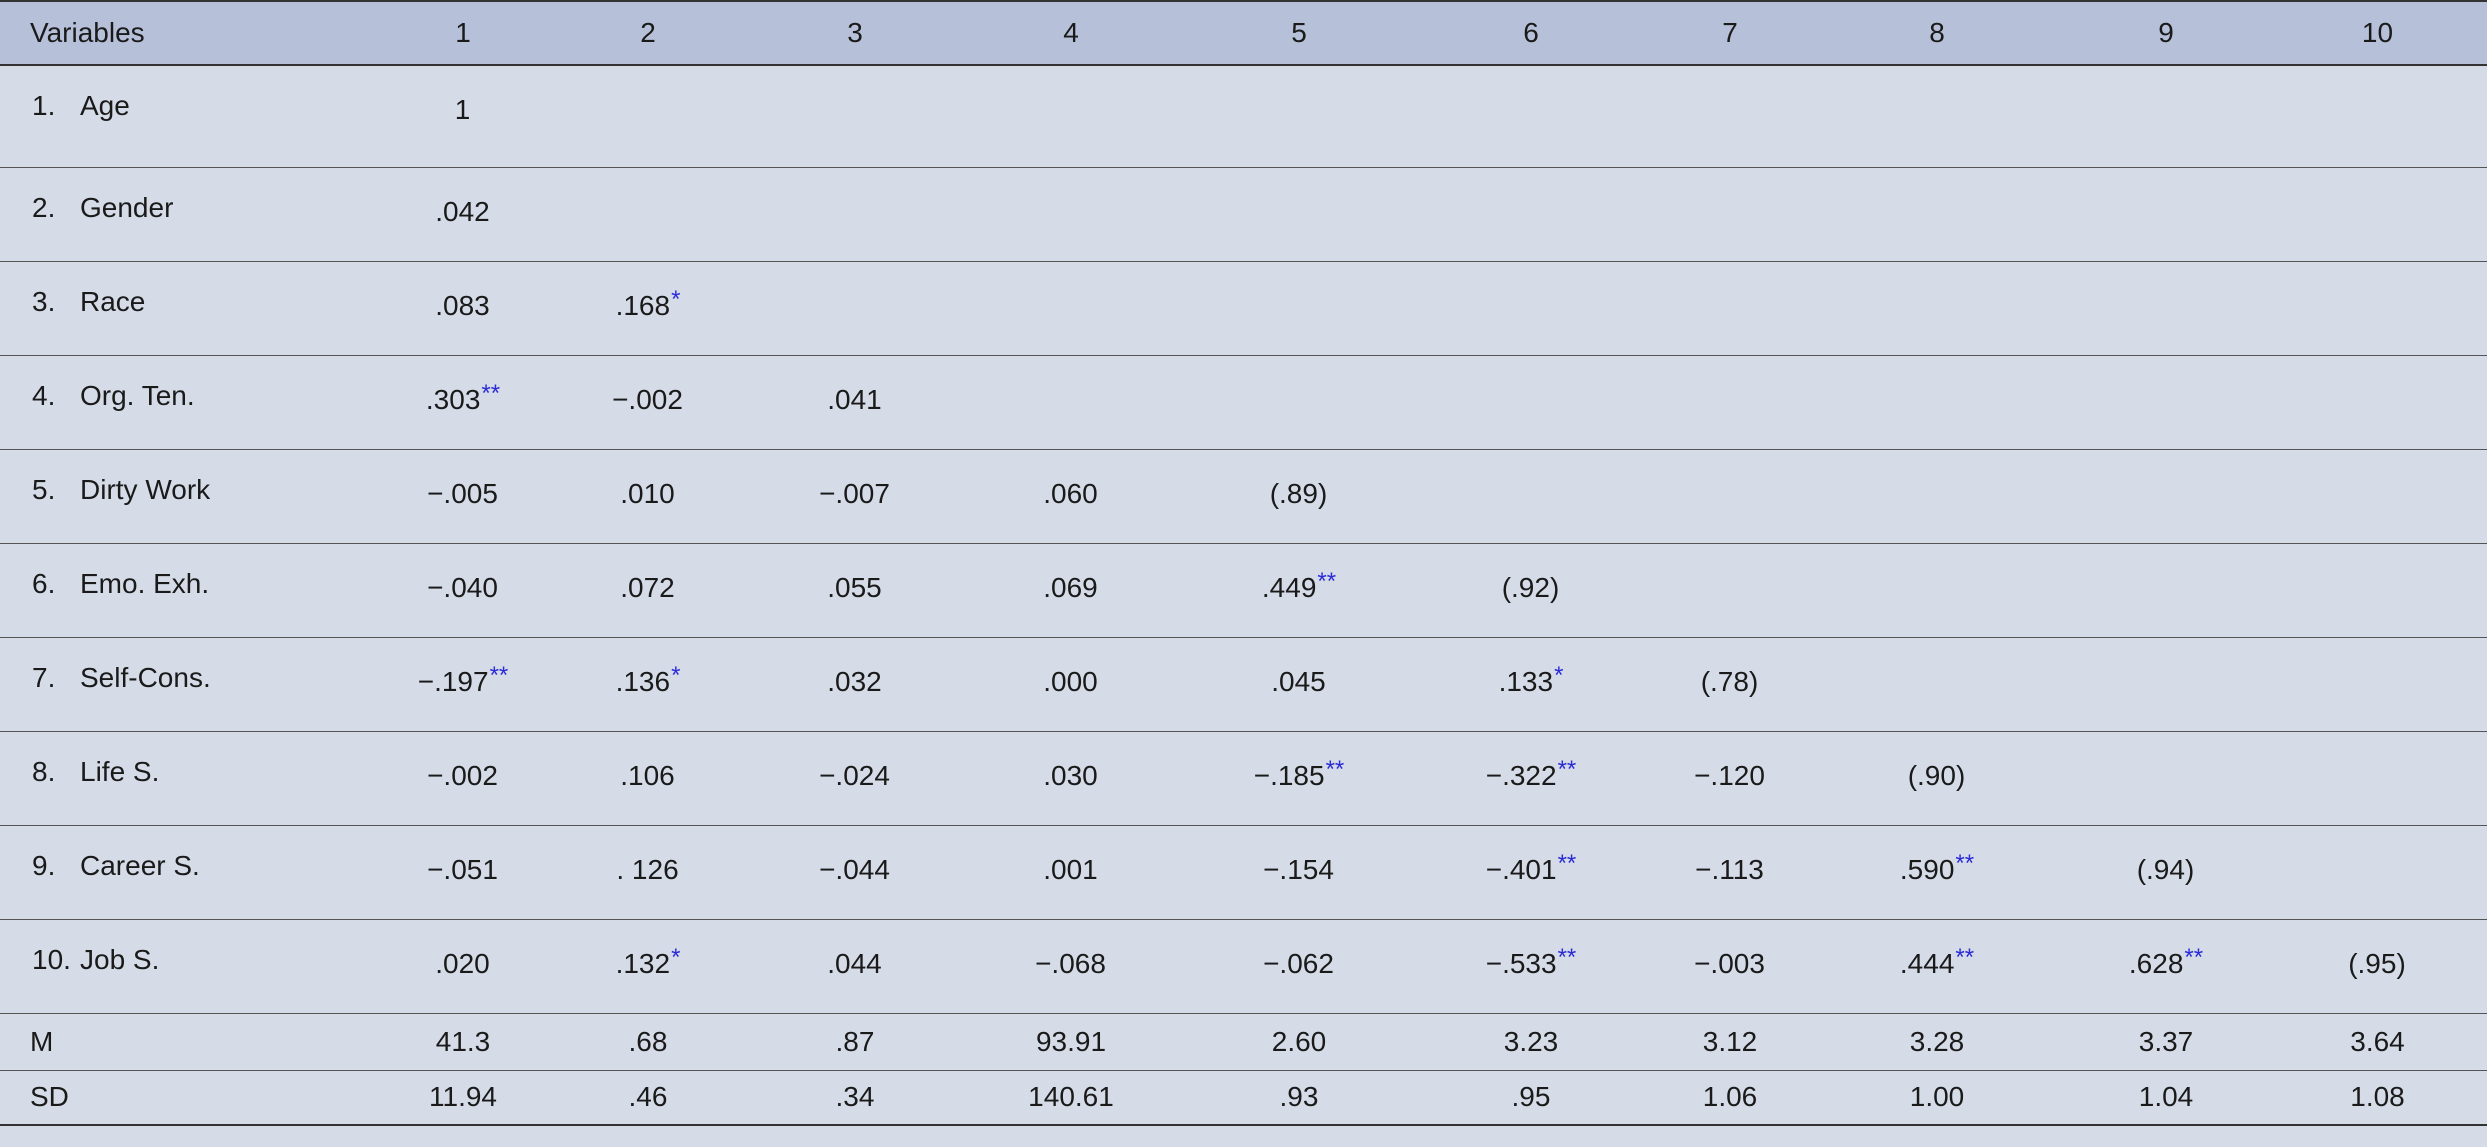 The width and height of the screenshot is (2487, 1147). What do you see at coordinates (1521, 963) in the screenshot?
I see `cell-value: −.533` at bounding box center [1521, 963].